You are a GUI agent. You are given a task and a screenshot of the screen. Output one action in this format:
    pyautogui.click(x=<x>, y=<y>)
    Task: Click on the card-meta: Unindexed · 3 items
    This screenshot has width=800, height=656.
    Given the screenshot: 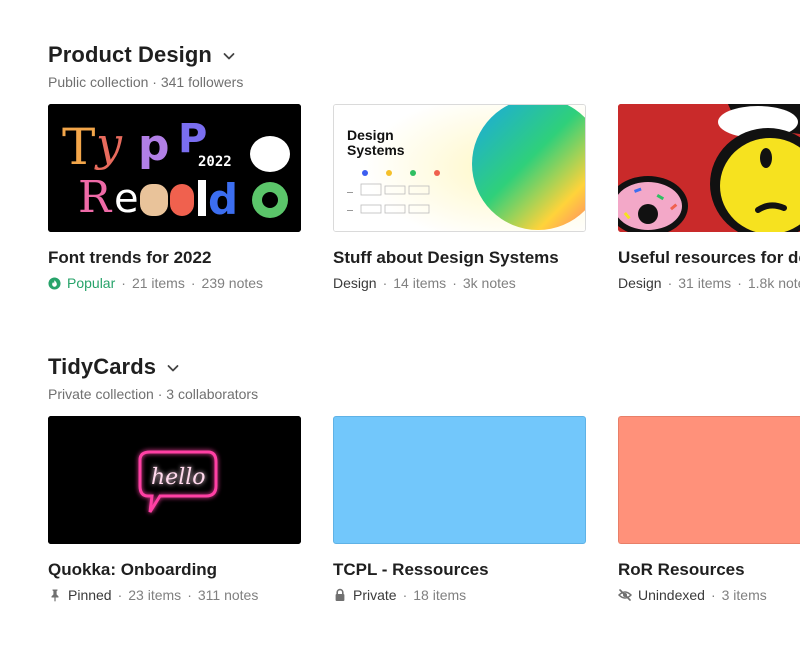 What is the action you would take?
    pyautogui.click(x=709, y=595)
    